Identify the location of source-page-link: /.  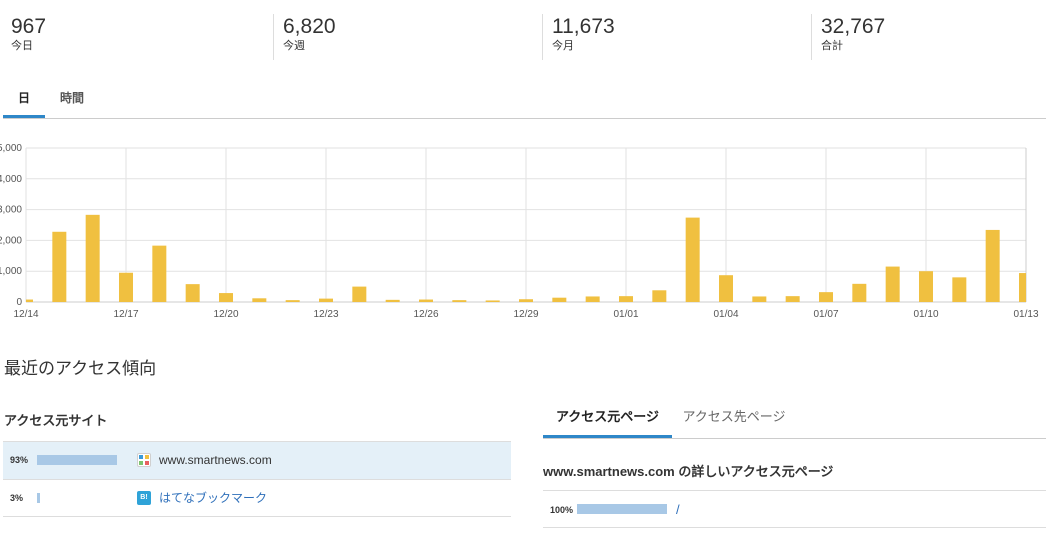
(678, 509).